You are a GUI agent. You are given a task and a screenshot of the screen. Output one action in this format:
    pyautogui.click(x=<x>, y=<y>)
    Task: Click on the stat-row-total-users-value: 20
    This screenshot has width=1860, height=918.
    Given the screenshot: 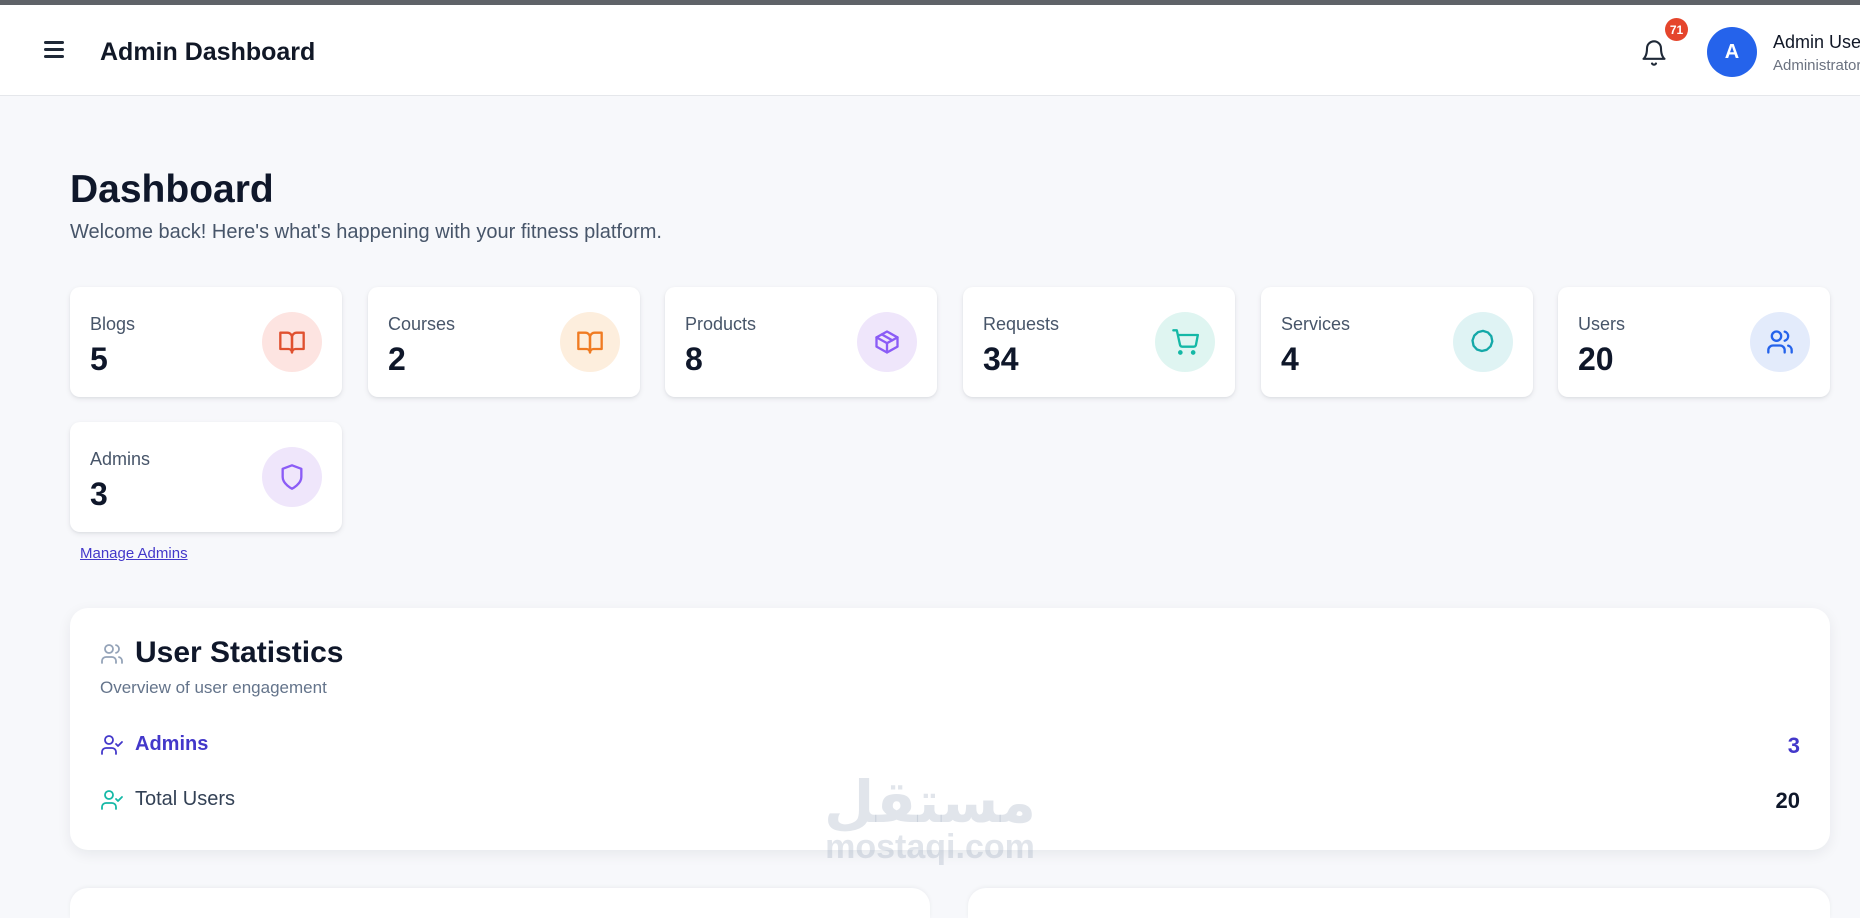 What is the action you would take?
    pyautogui.click(x=1787, y=800)
    